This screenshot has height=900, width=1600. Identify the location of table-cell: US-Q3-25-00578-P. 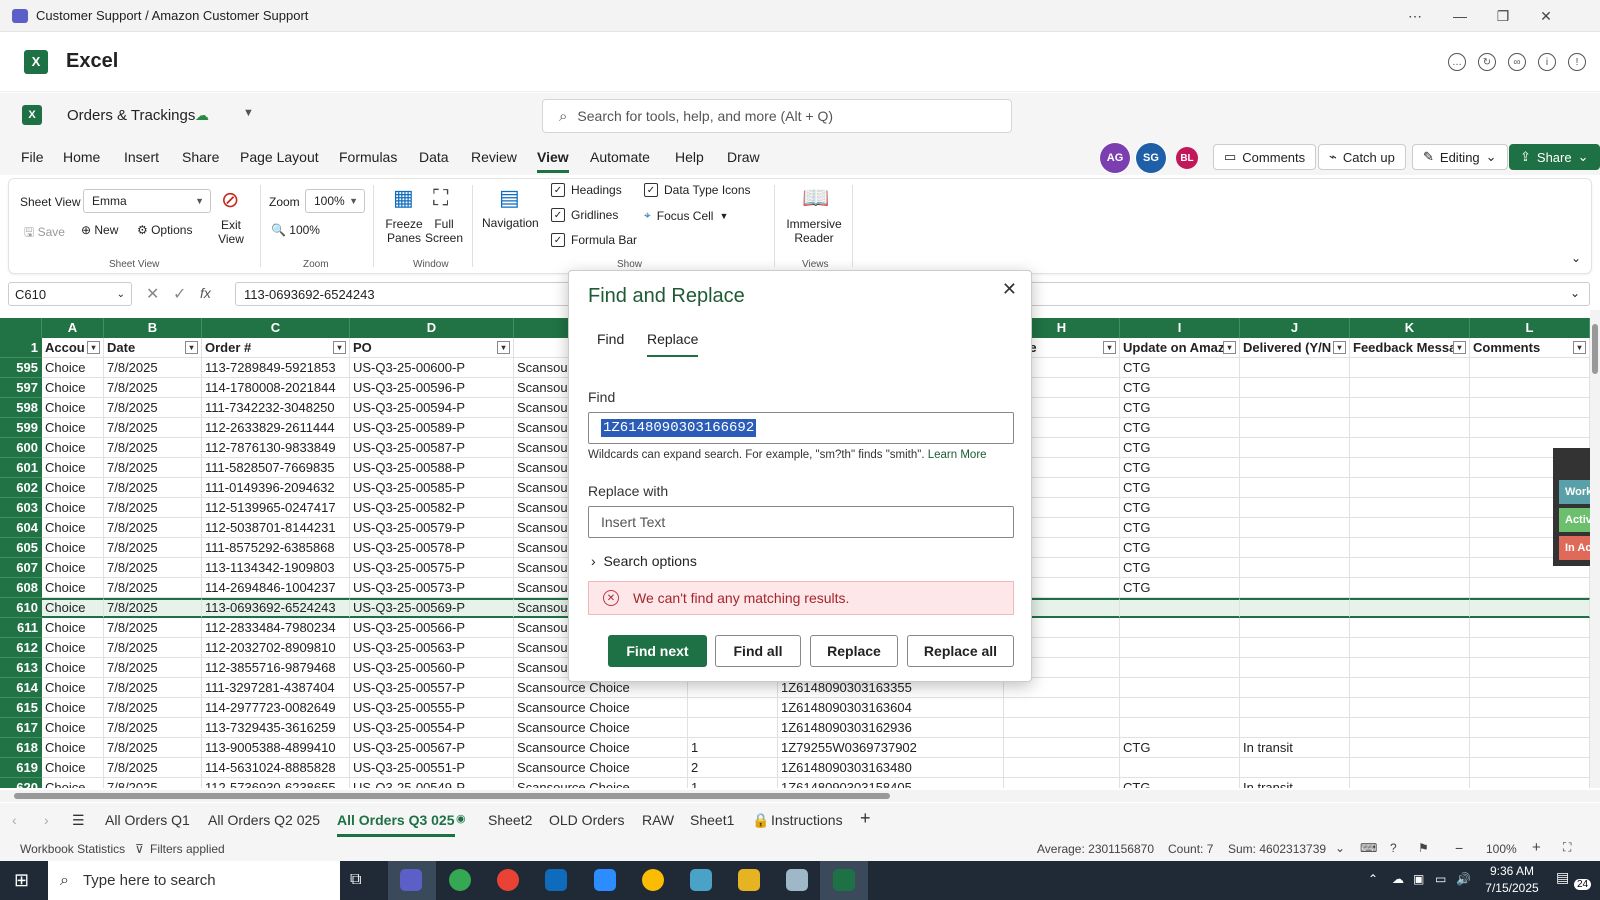
(432, 548).